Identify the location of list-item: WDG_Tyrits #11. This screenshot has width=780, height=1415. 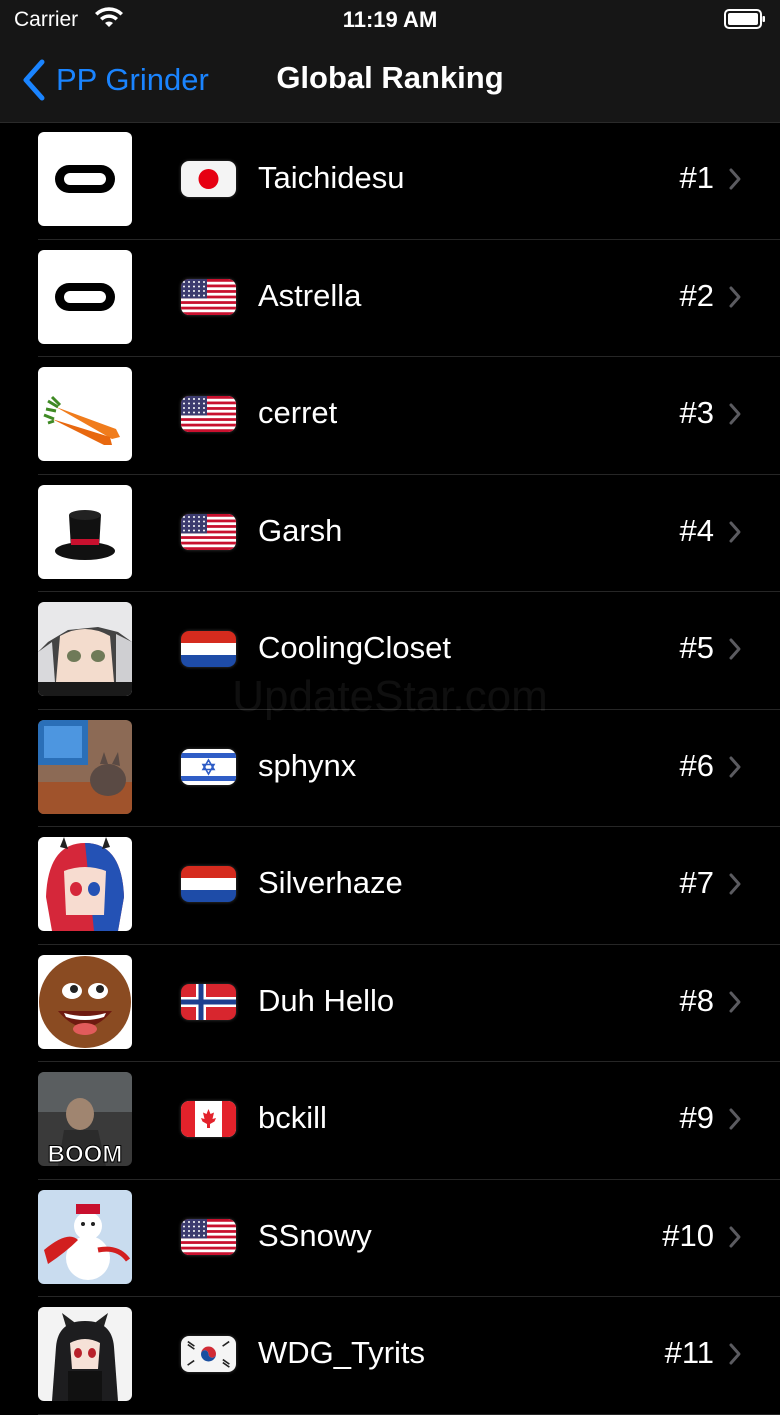
(390, 1356).